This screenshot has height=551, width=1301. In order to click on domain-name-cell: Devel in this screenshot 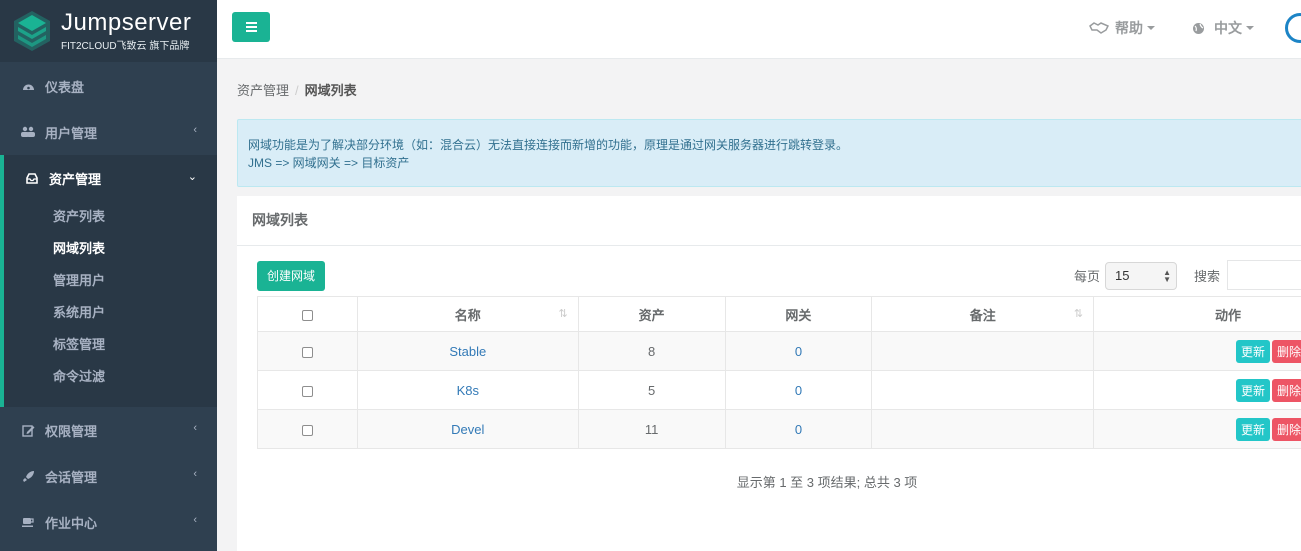, I will do `click(467, 429)`.